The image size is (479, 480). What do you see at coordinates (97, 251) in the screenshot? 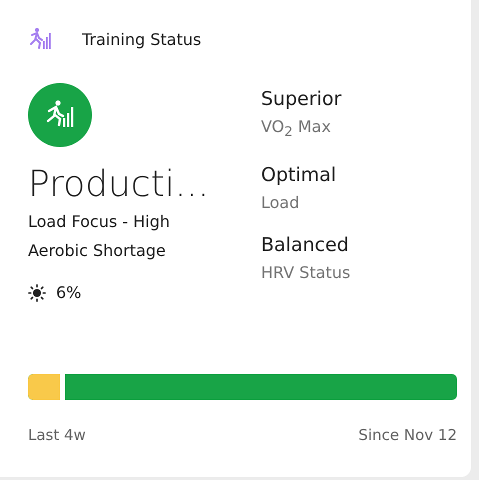
I see `status-detail: Aerobic Shortage` at bounding box center [97, 251].